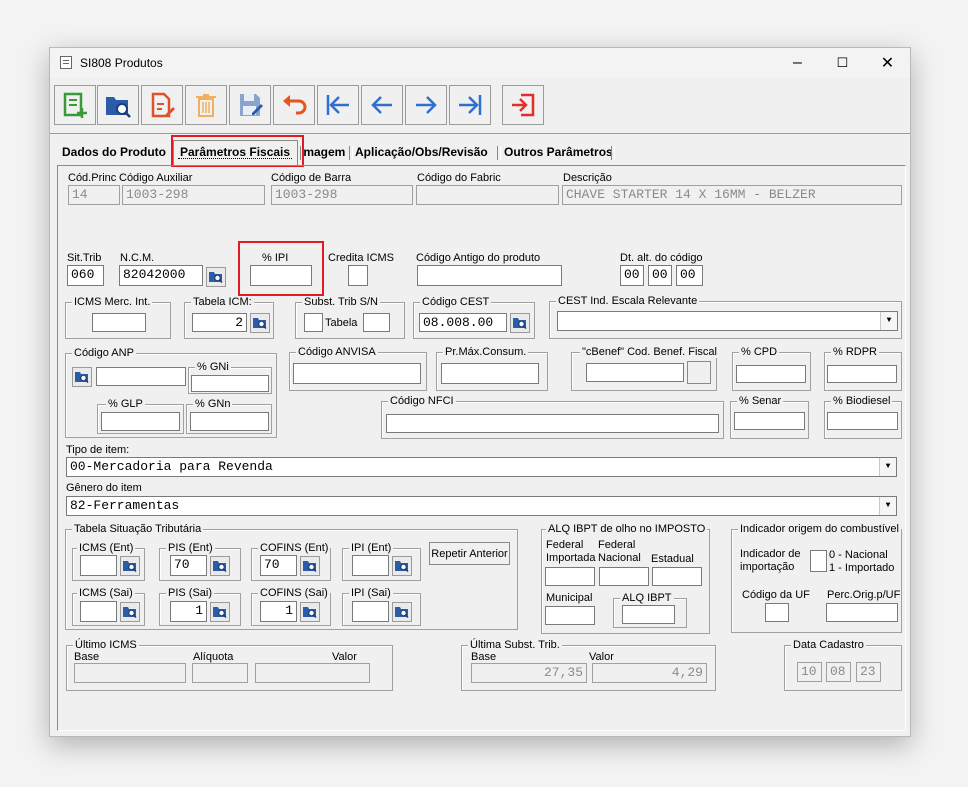 This screenshot has width=968, height=787. What do you see at coordinates (648, 614) in the screenshot?
I see `alq-ibpt-field` at bounding box center [648, 614].